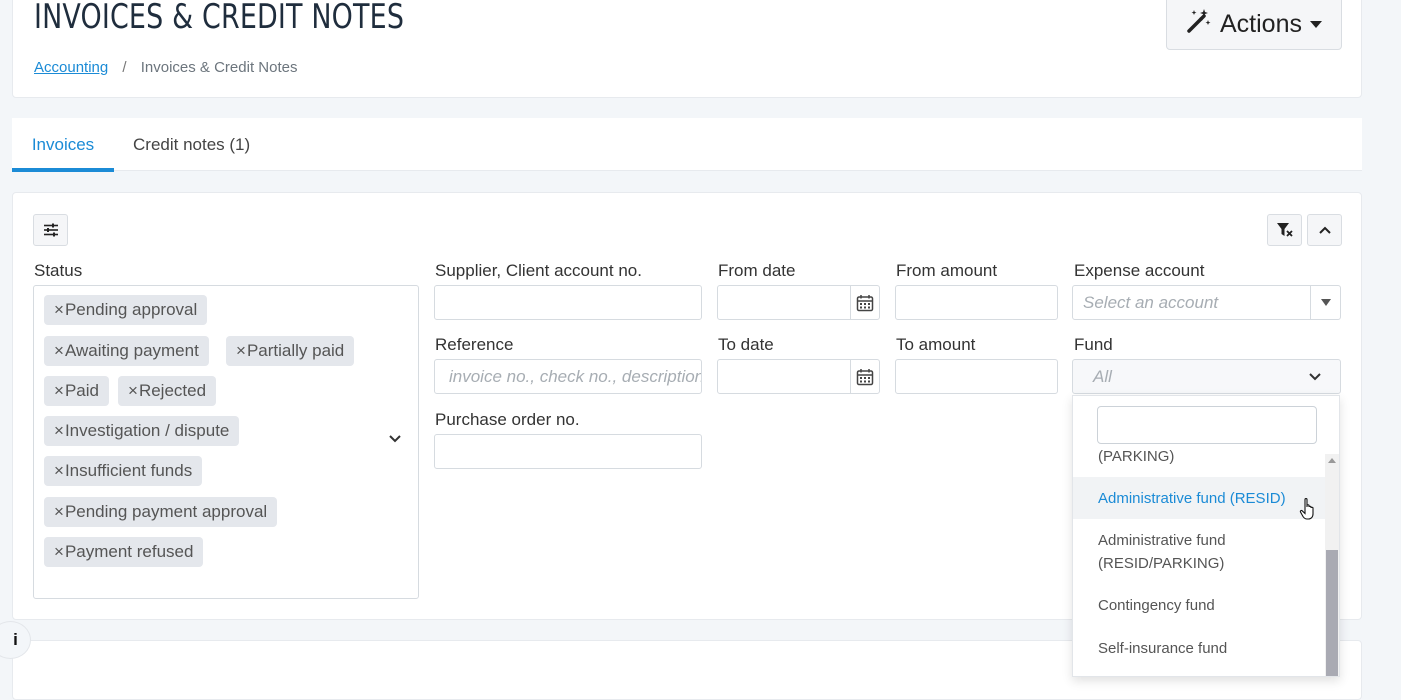 This screenshot has width=1401, height=700. I want to click on to-amount-input, so click(976, 376).